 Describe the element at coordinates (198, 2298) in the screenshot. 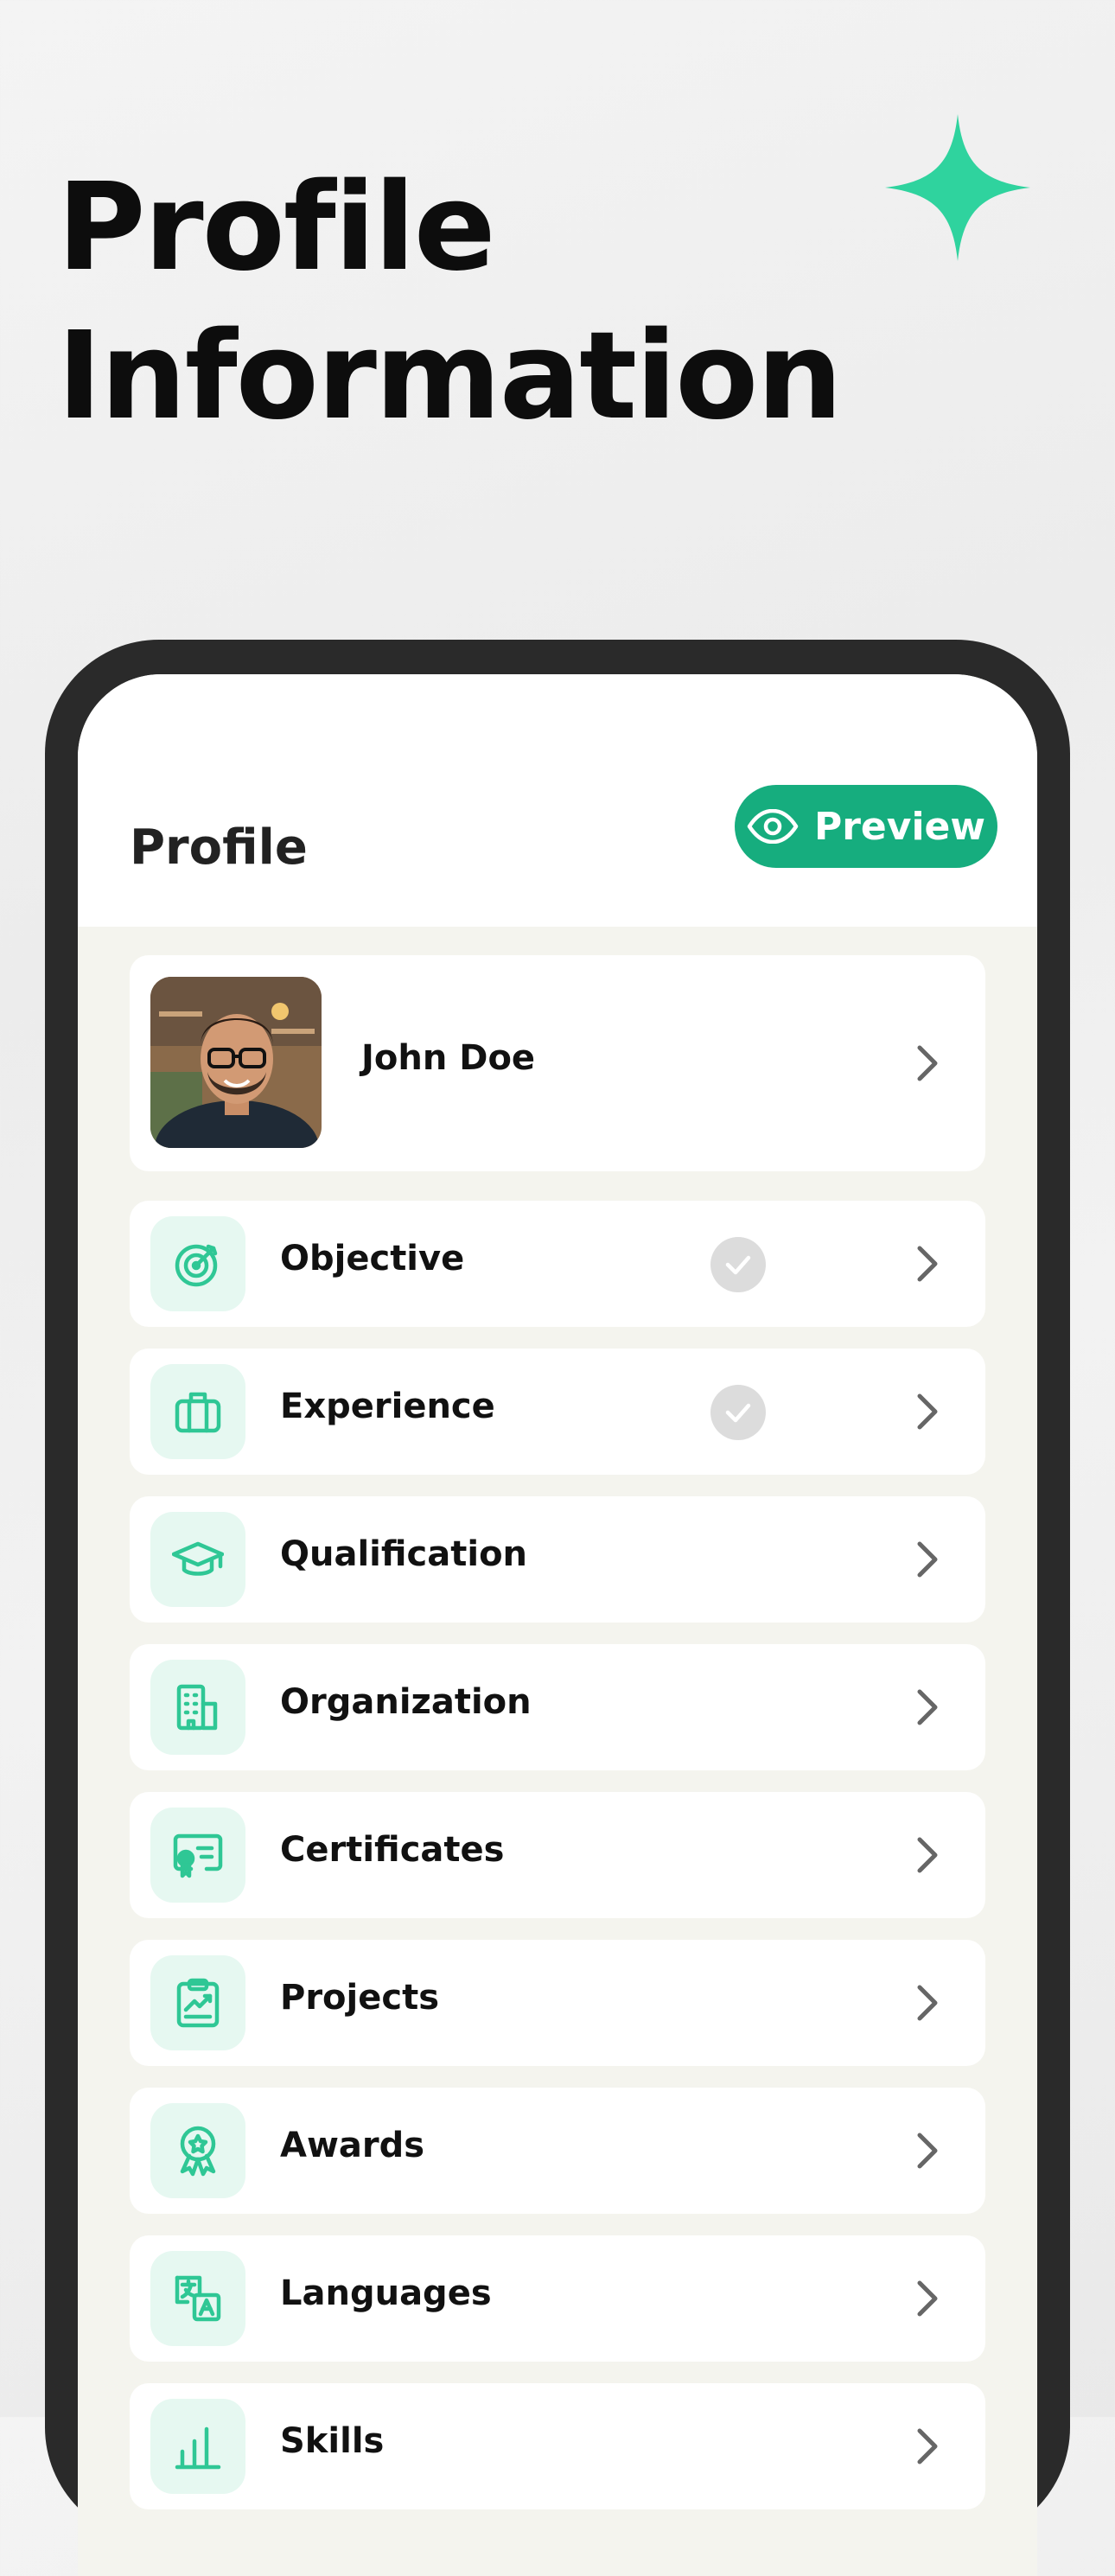

I see `translate-icon` at that location.